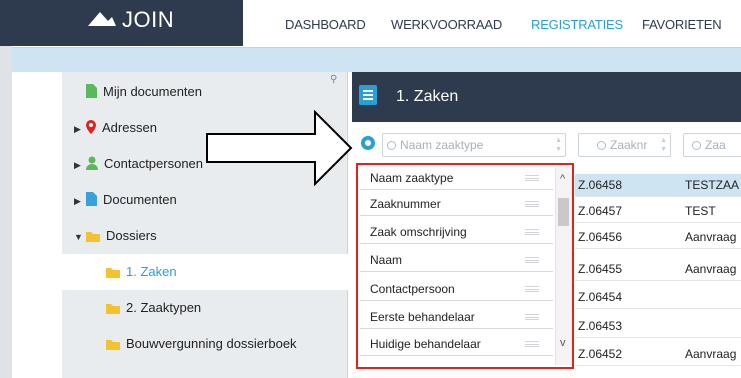 The height and width of the screenshot is (378, 741). Describe the element at coordinates (600, 269) in the screenshot. I see `cell-zaaknummer: Z.06455` at that location.